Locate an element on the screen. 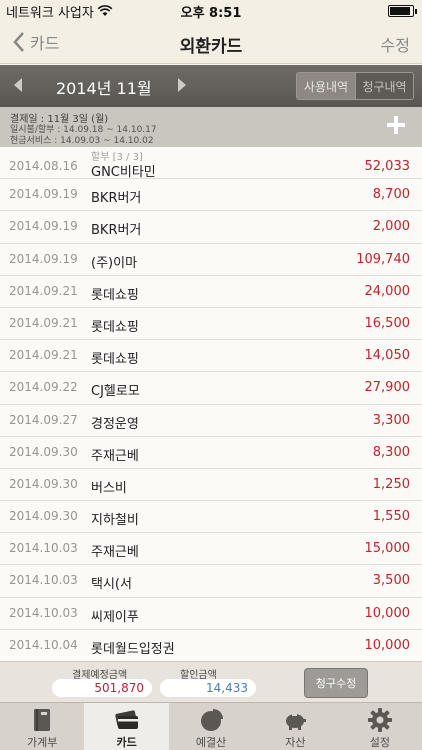 The image size is (422, 750). transaction-date: 2014.10.04 is located at coordinates (43, 644).